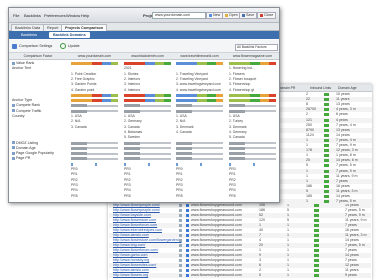 This screenshot has height=280, width=385. What do you see at coordinates (144, 100) in the screenshot?
I see `factor-row: Anchor Type` at bounding box center [144, 100].